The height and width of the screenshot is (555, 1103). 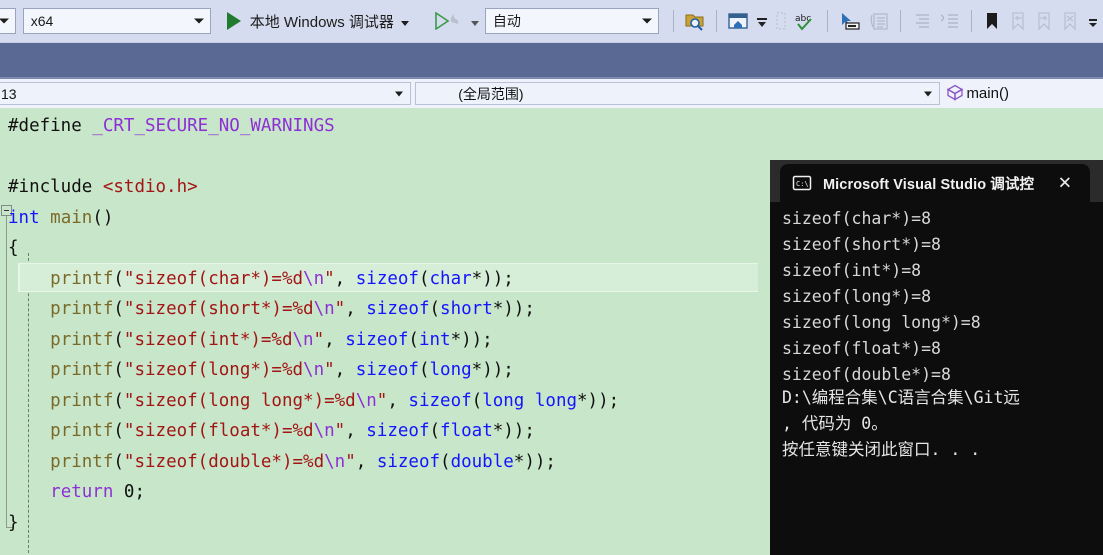 What do you see at coordinates (206, 93) in the screenshot?
I see `project-scope-combo: 13` at bounding box center [206, 93].